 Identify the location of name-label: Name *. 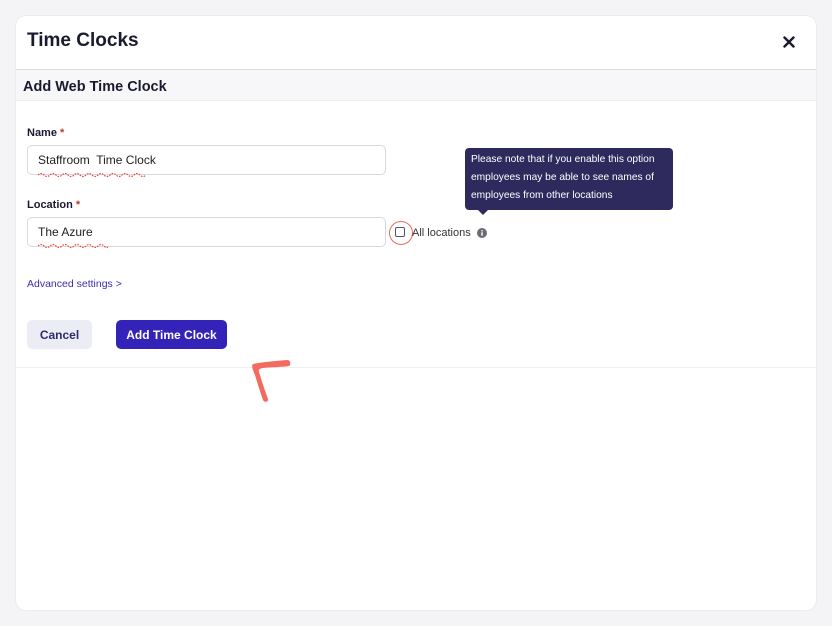
(45, 133).